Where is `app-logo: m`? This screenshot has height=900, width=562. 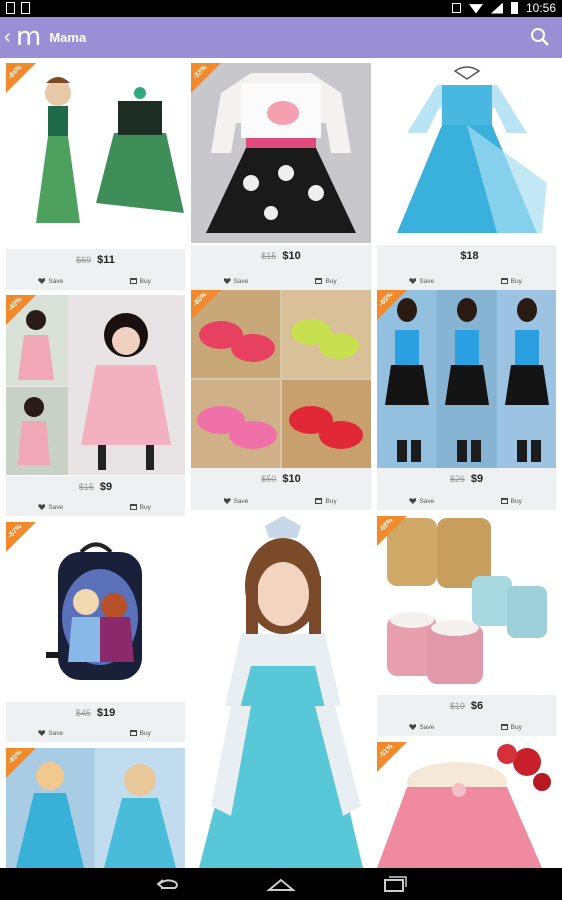 app-logo: m is located at coordinates (28, 37).